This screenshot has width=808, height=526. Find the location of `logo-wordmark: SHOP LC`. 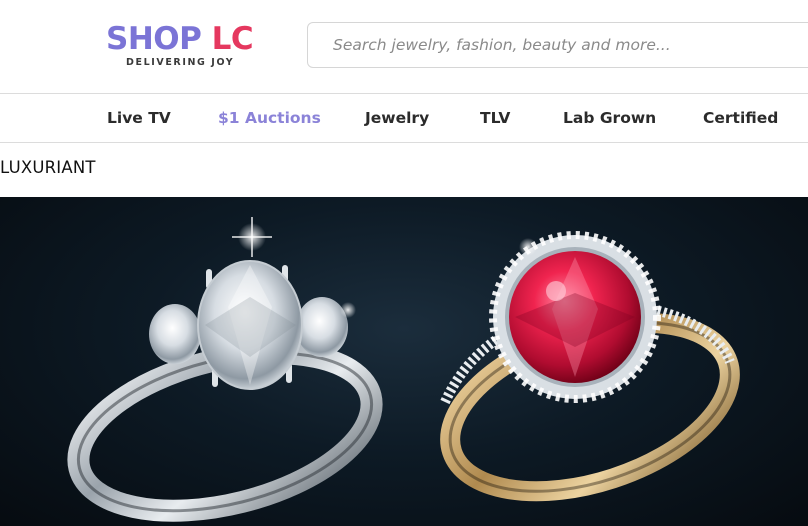

logo-wordmark: SHOP LC is located at coordinates (180, 39).